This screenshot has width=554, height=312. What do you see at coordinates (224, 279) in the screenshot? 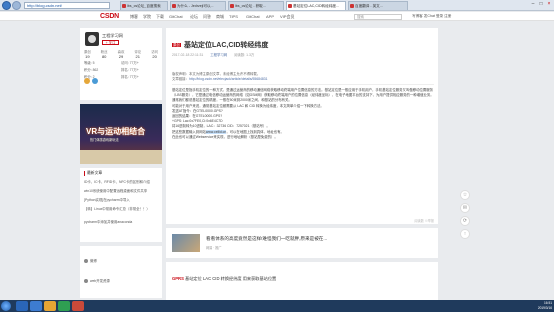
I see `related-article-link: GPRS 基站定位 LAC CID 转换经纬度 用来获取基站位置` at bounding box center [224, 279].